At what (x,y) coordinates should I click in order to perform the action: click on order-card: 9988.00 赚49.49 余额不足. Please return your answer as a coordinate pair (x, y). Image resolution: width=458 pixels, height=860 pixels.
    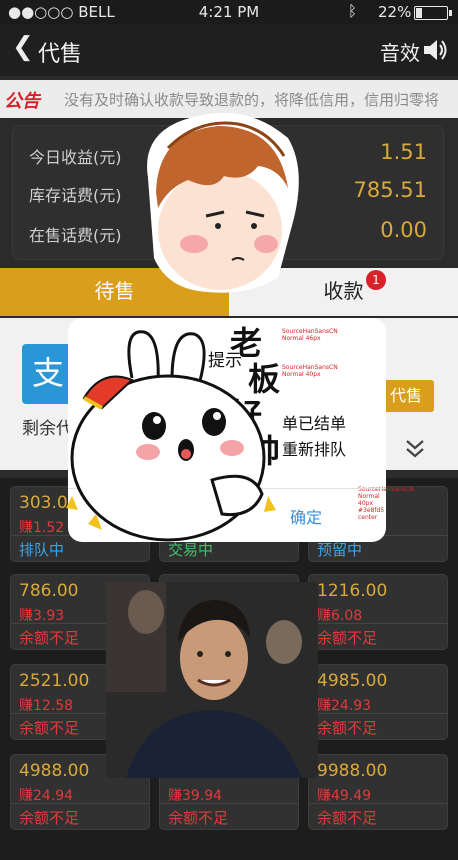
    Looking at the image, I should click on (378, 792).